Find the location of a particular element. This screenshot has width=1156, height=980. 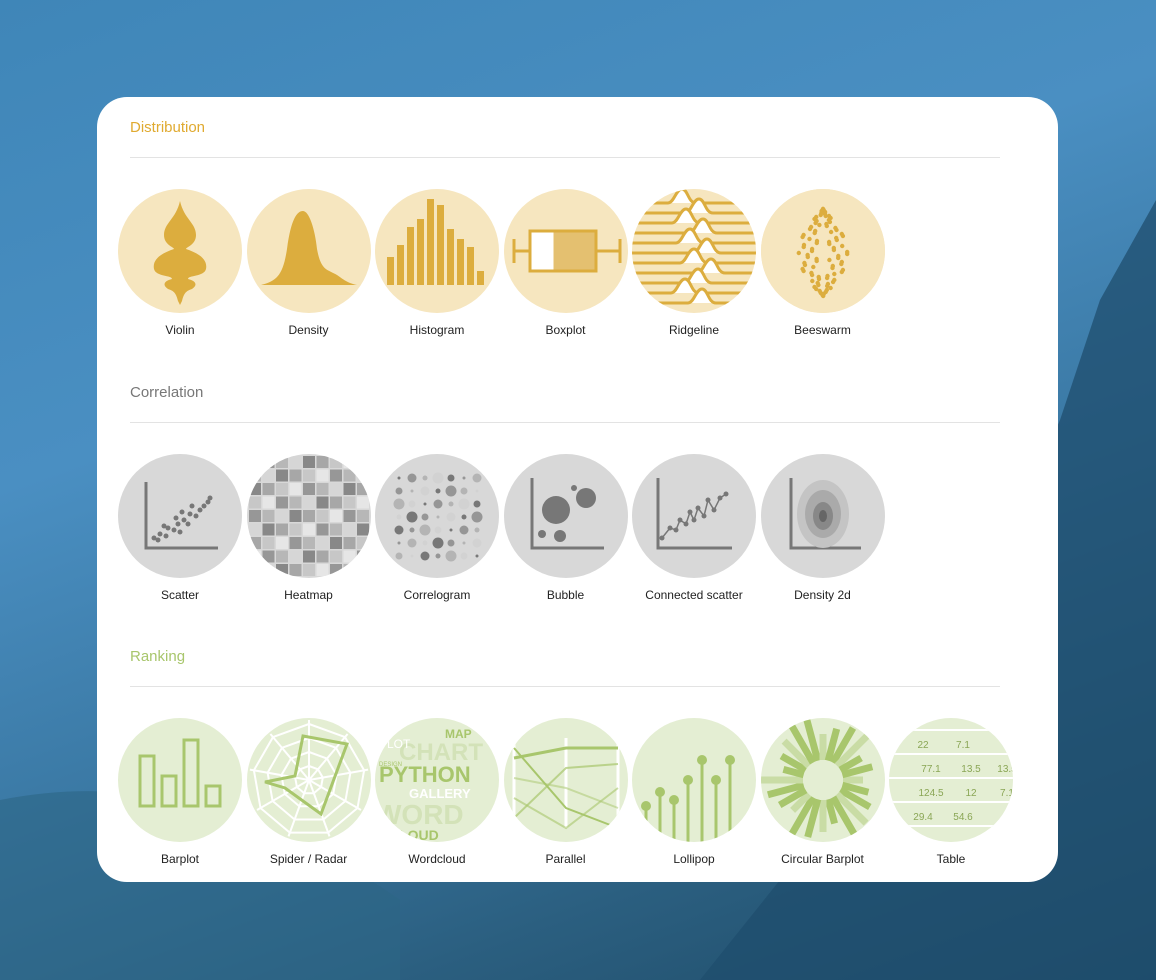

chart-type-spider-radar: Spider / Radar is located at coordinates (309, 792).